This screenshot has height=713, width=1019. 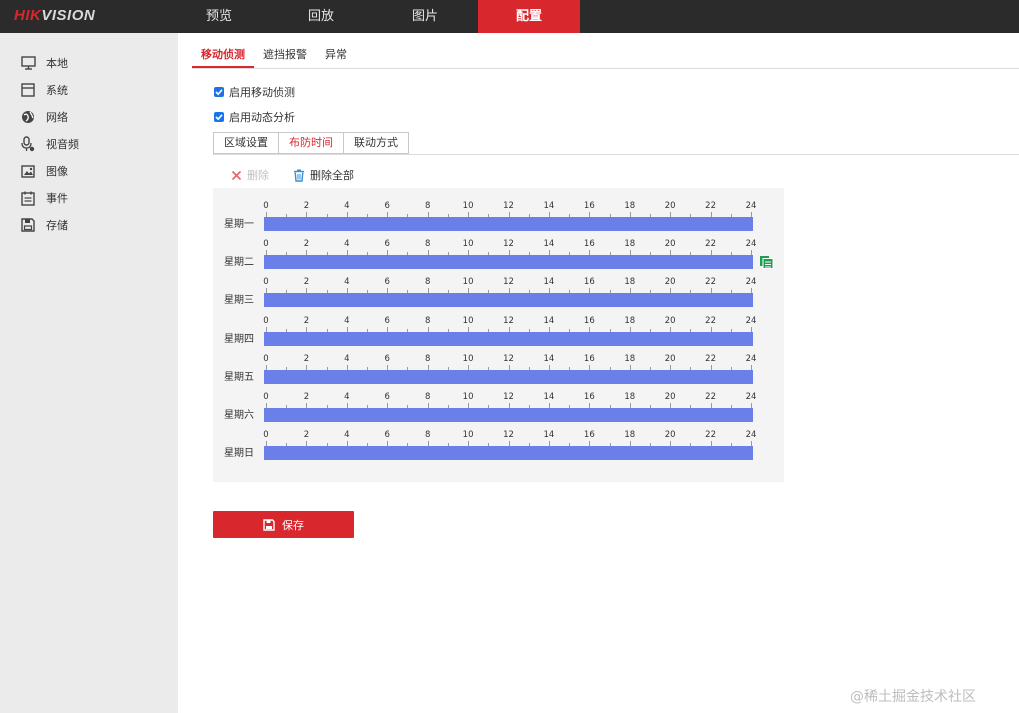 What do you see at coordinates (239, 377) in the screenshot?
I see `day-label: 星期五` at bounding box center [239, 377].